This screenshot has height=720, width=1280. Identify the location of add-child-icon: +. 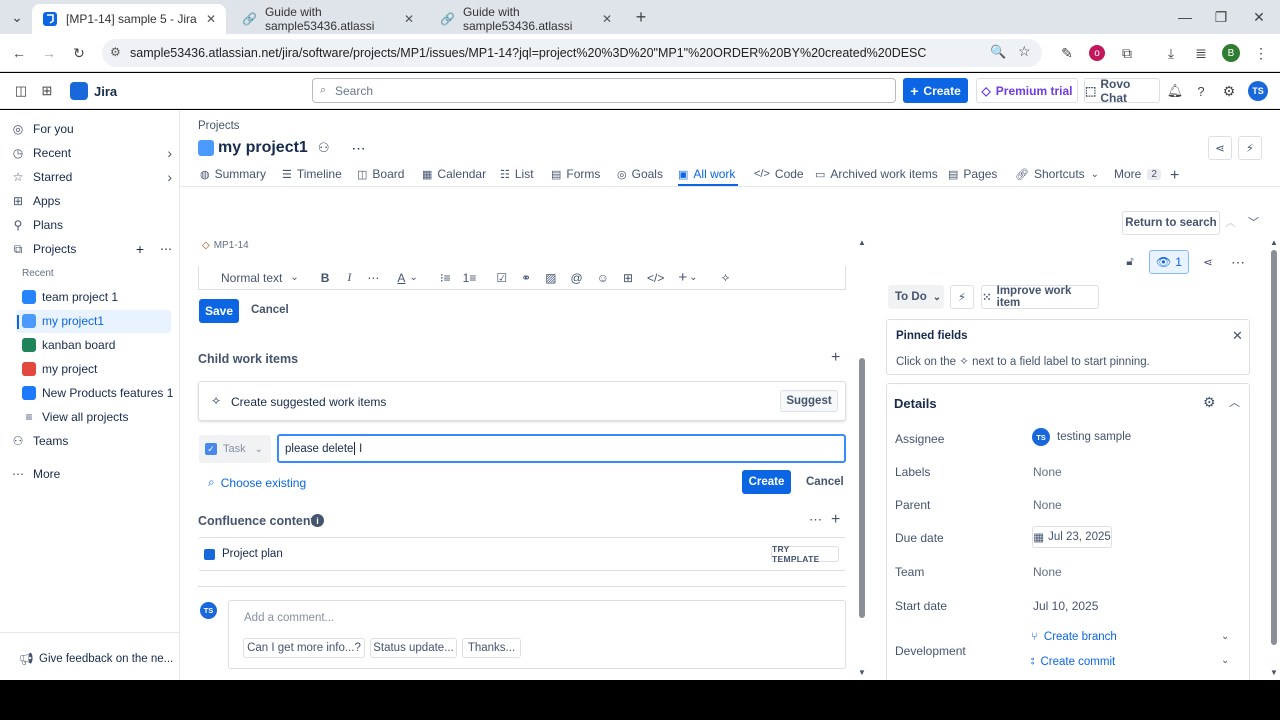
(835, 358).